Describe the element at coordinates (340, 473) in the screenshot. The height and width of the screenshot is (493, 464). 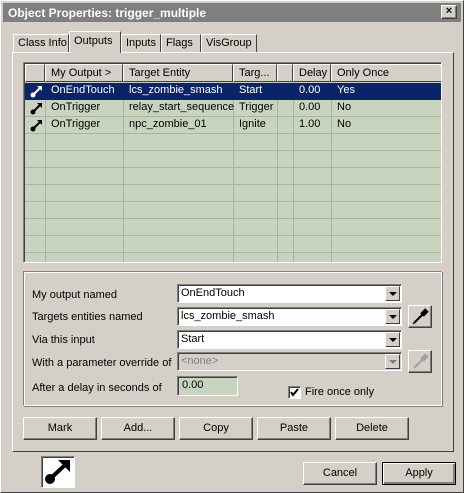
I see `cancel-button: Cancel` at that location.